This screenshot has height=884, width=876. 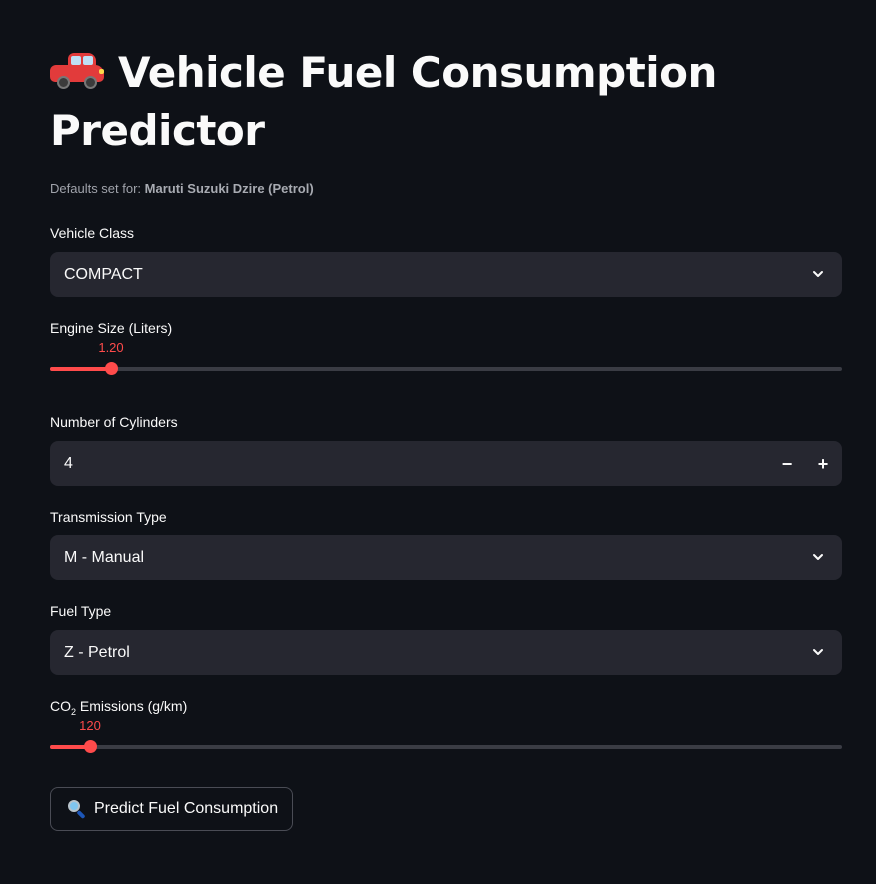 I want to click on fuel-type-value: Z - Petrol, so click(x=97, y=652).